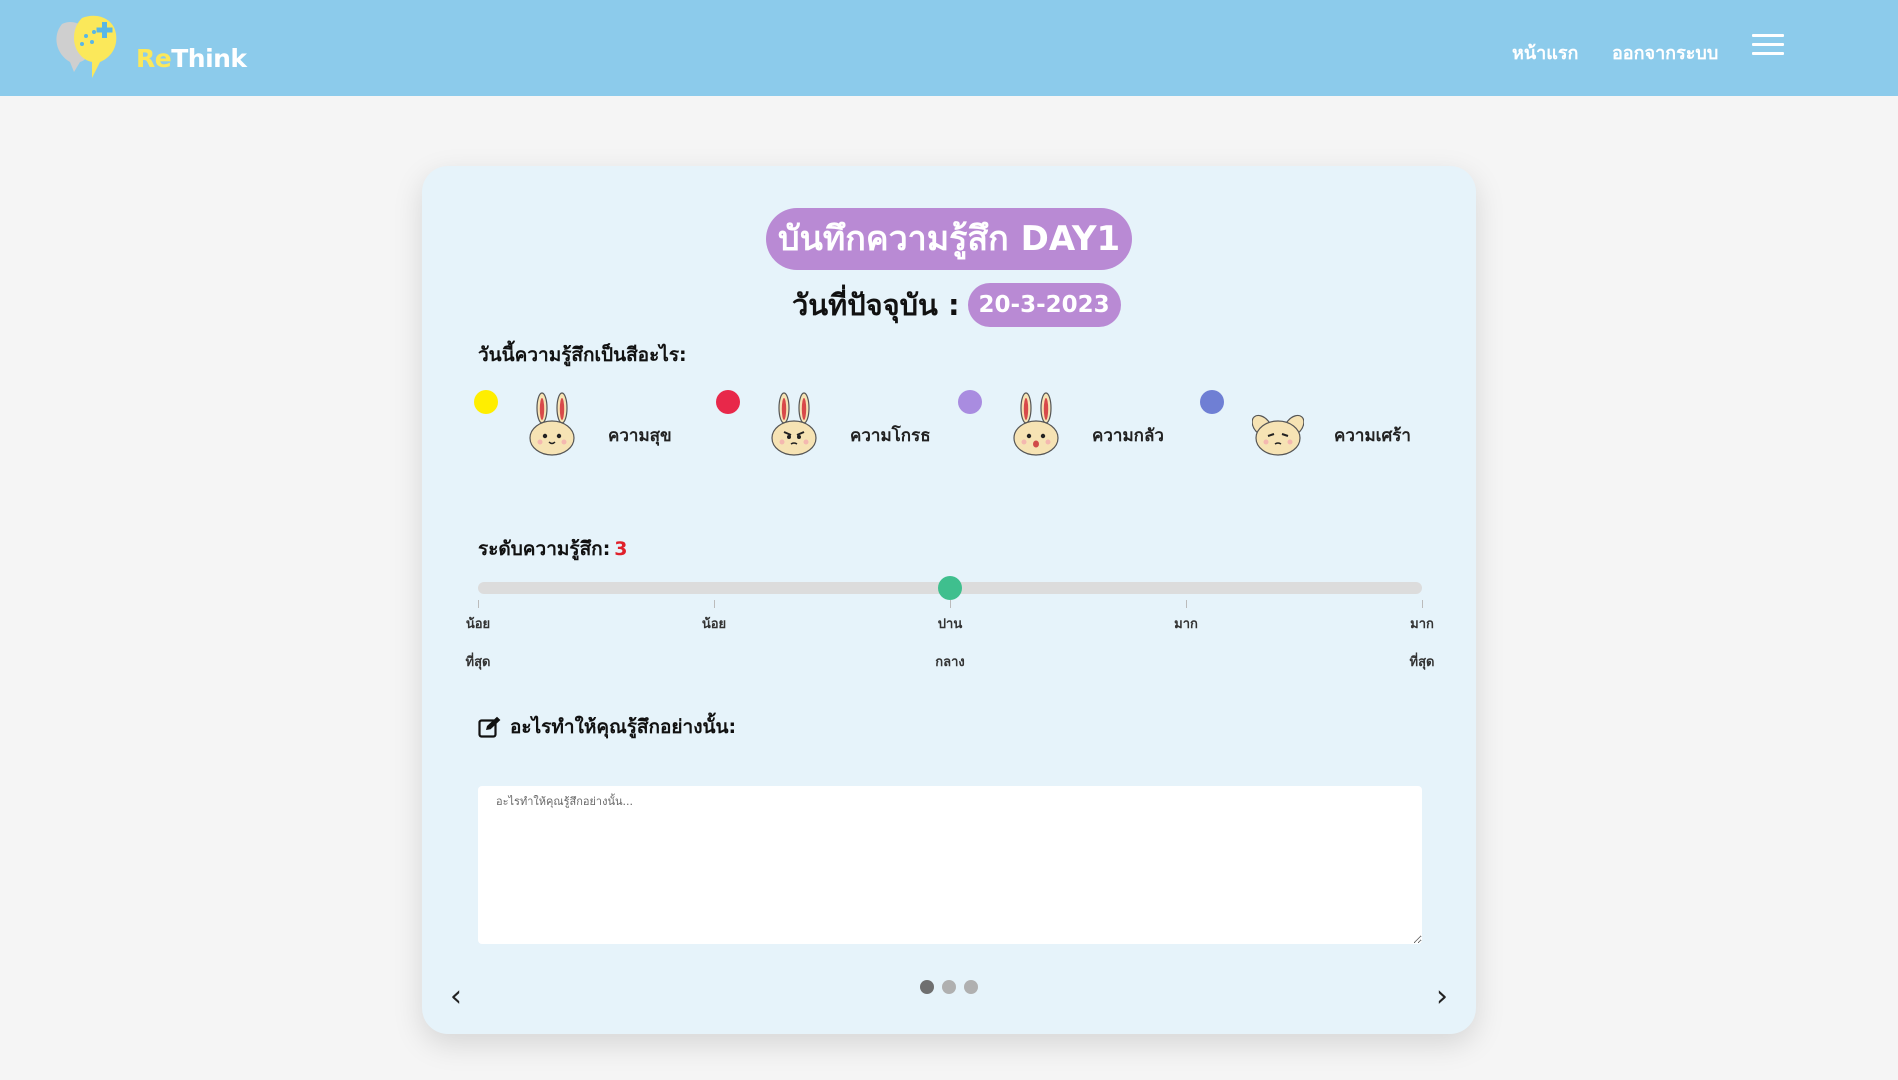  I want to click on angry-bunny-icon, so click(794, 424).